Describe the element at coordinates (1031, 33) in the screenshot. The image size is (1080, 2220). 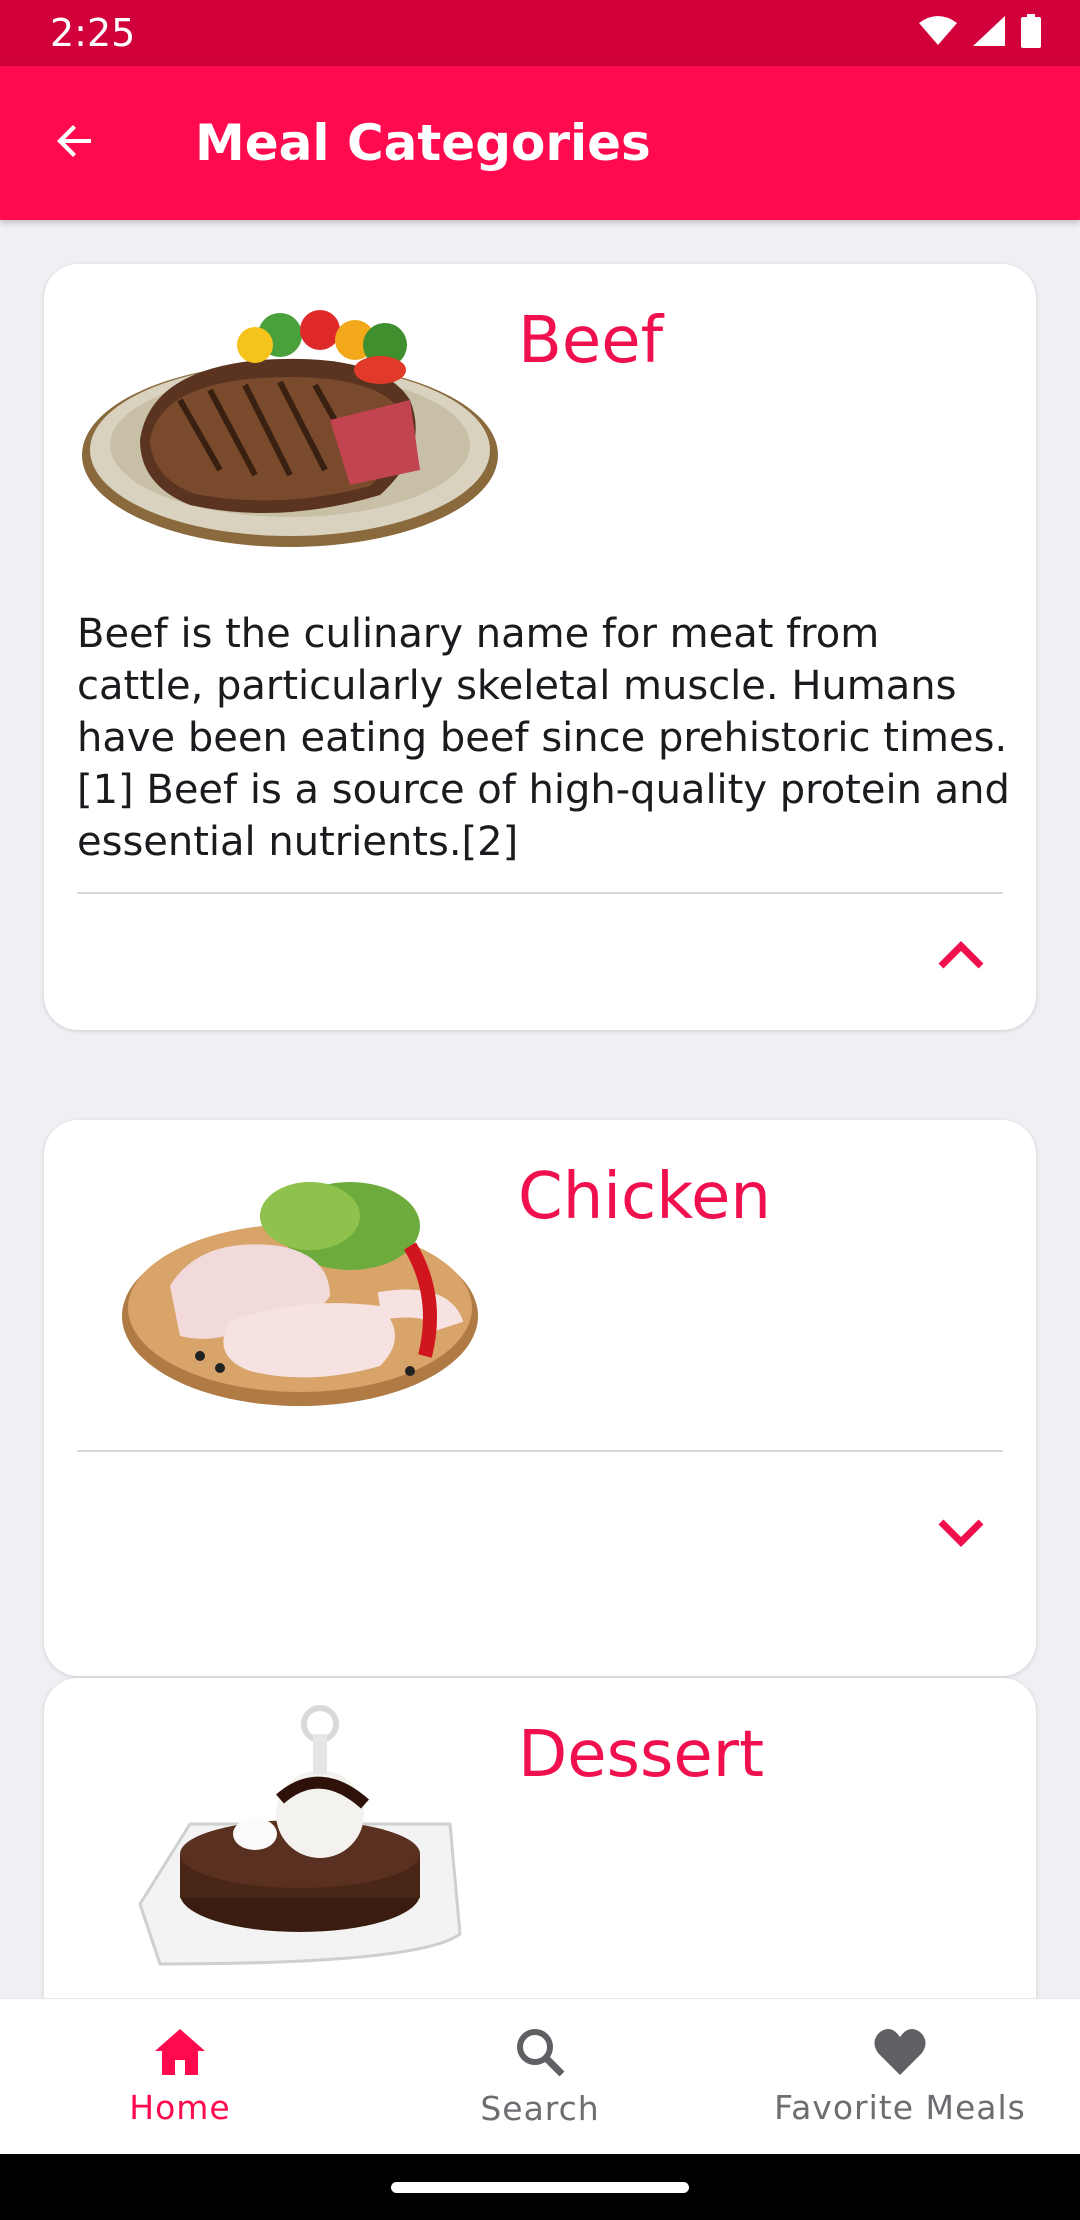
I see `battery-icon` at that location.